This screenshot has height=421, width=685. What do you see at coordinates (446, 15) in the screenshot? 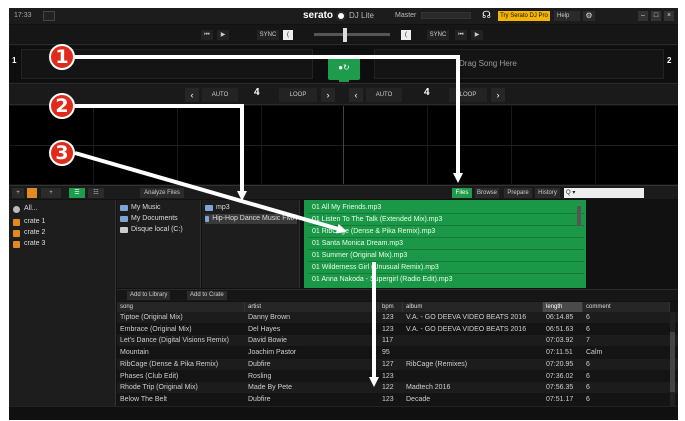
I see `master-volume-meter` at bounding box center [446, 15].